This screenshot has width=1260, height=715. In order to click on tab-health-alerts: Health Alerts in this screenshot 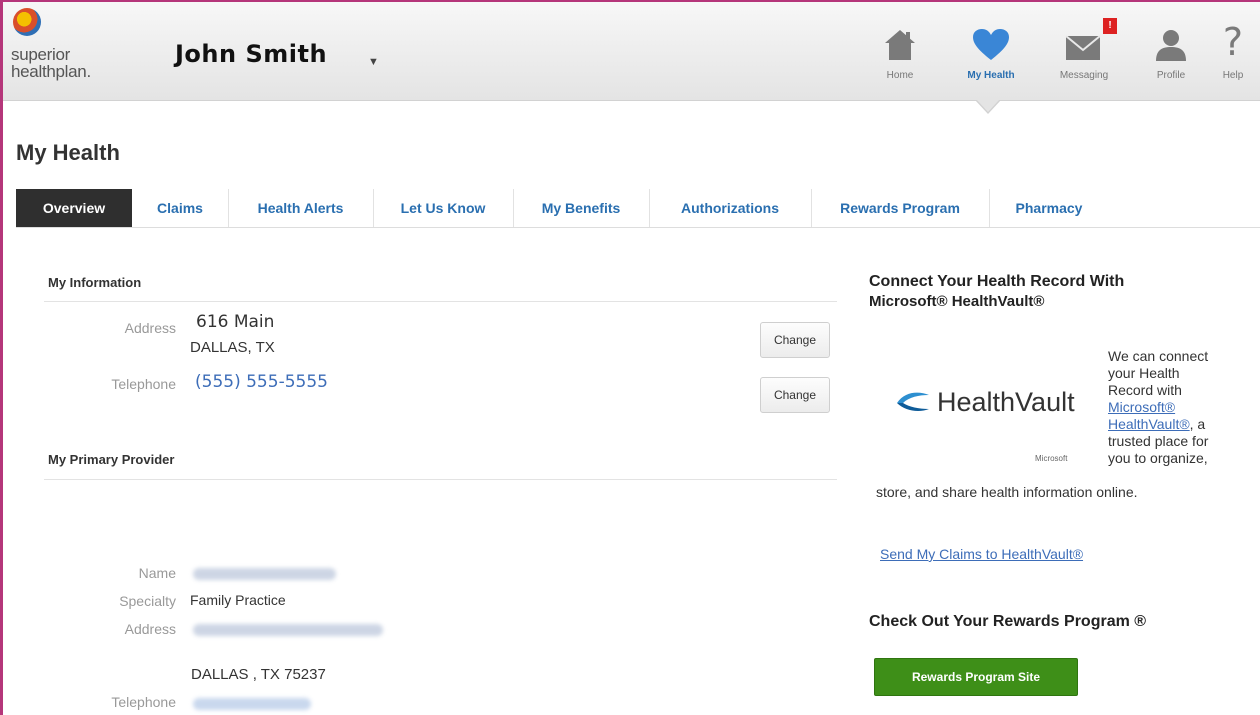, I will do `click(301, 208)`.